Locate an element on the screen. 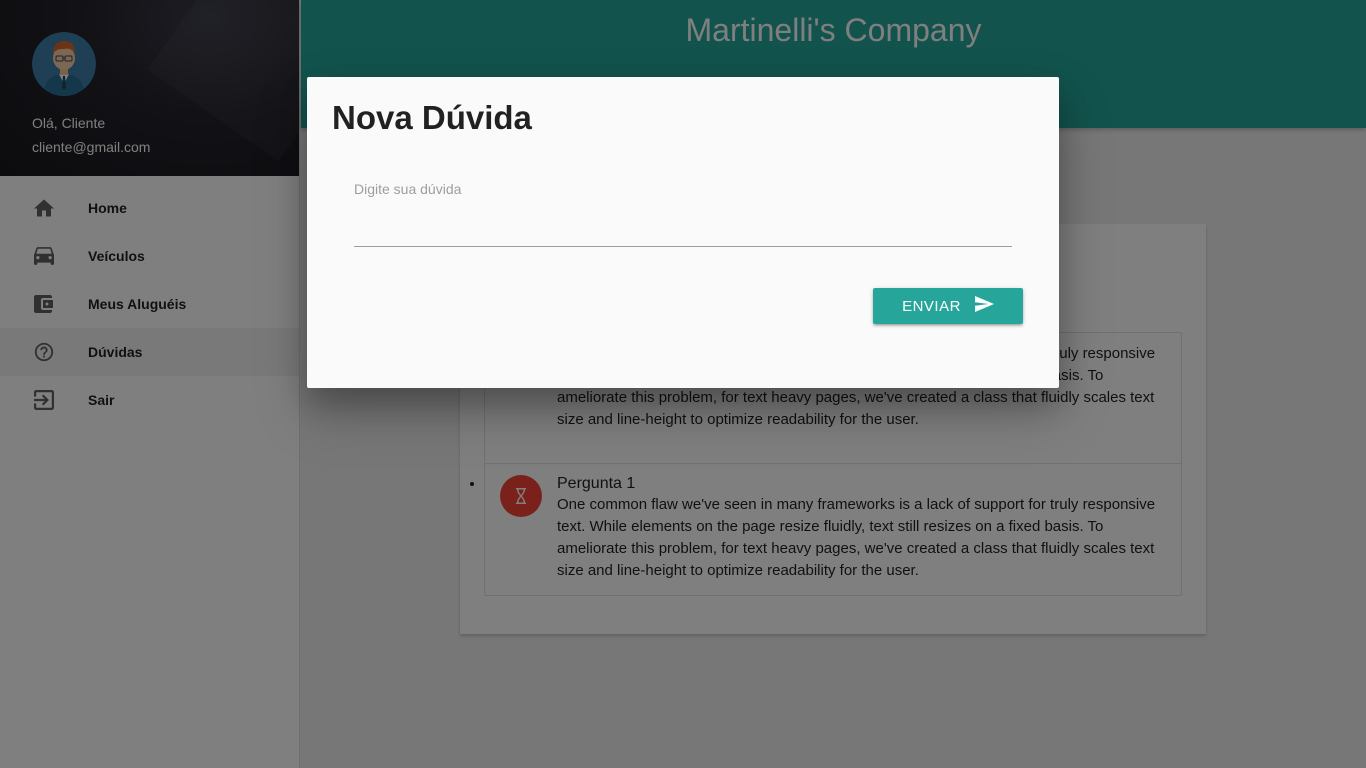 The height and width of the screenshot is (768, 1366). question-field-label: Digite sua dúvida is located at coordinates (408, 189).